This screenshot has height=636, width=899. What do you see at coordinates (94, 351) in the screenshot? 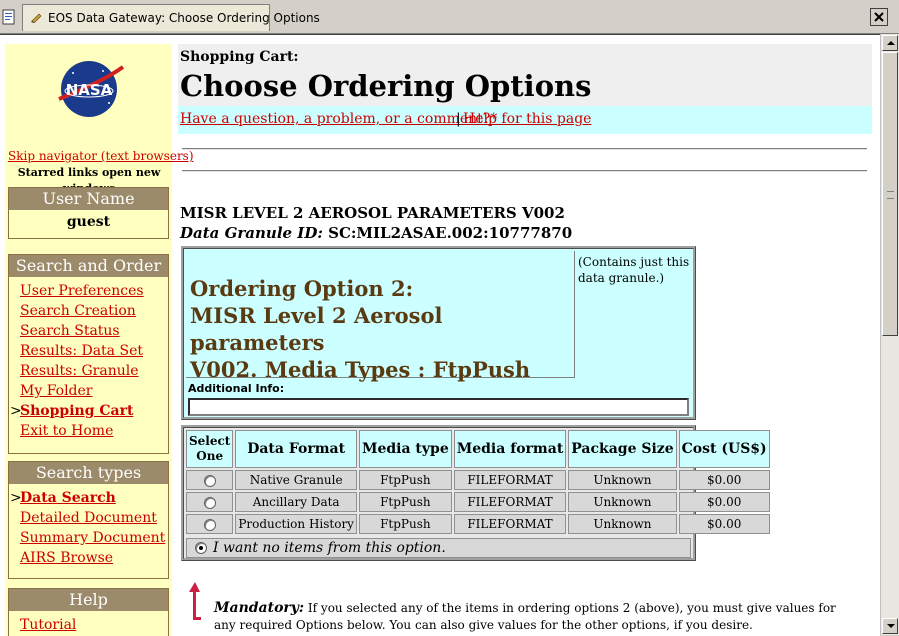
I see `nav-results-data-set: Results: Data Set` at bounding box center [94, 351].